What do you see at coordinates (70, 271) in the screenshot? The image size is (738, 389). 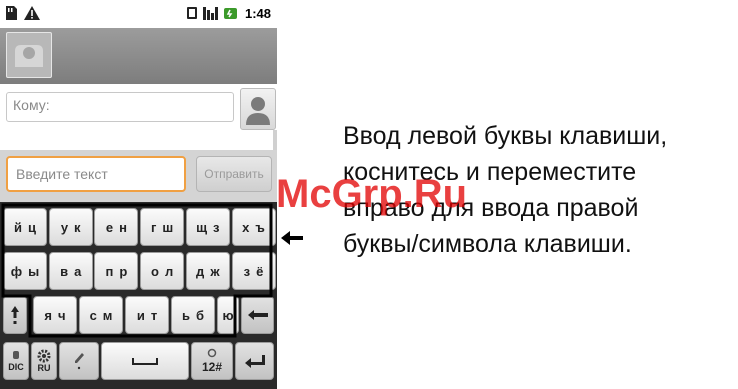 I see `letter-key: ва` at bounding box center [70, 271].